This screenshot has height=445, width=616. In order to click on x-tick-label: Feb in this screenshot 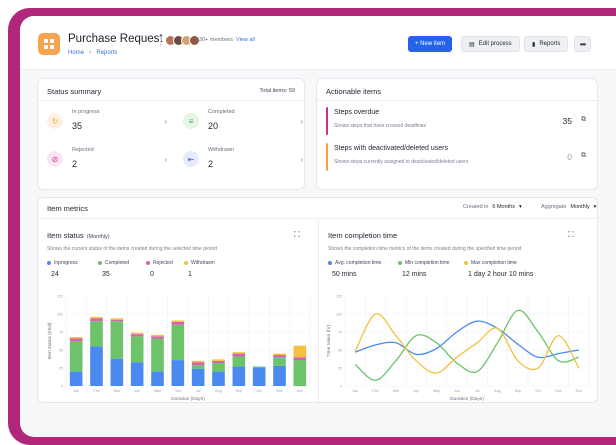, I will do `click(375, 391)`.